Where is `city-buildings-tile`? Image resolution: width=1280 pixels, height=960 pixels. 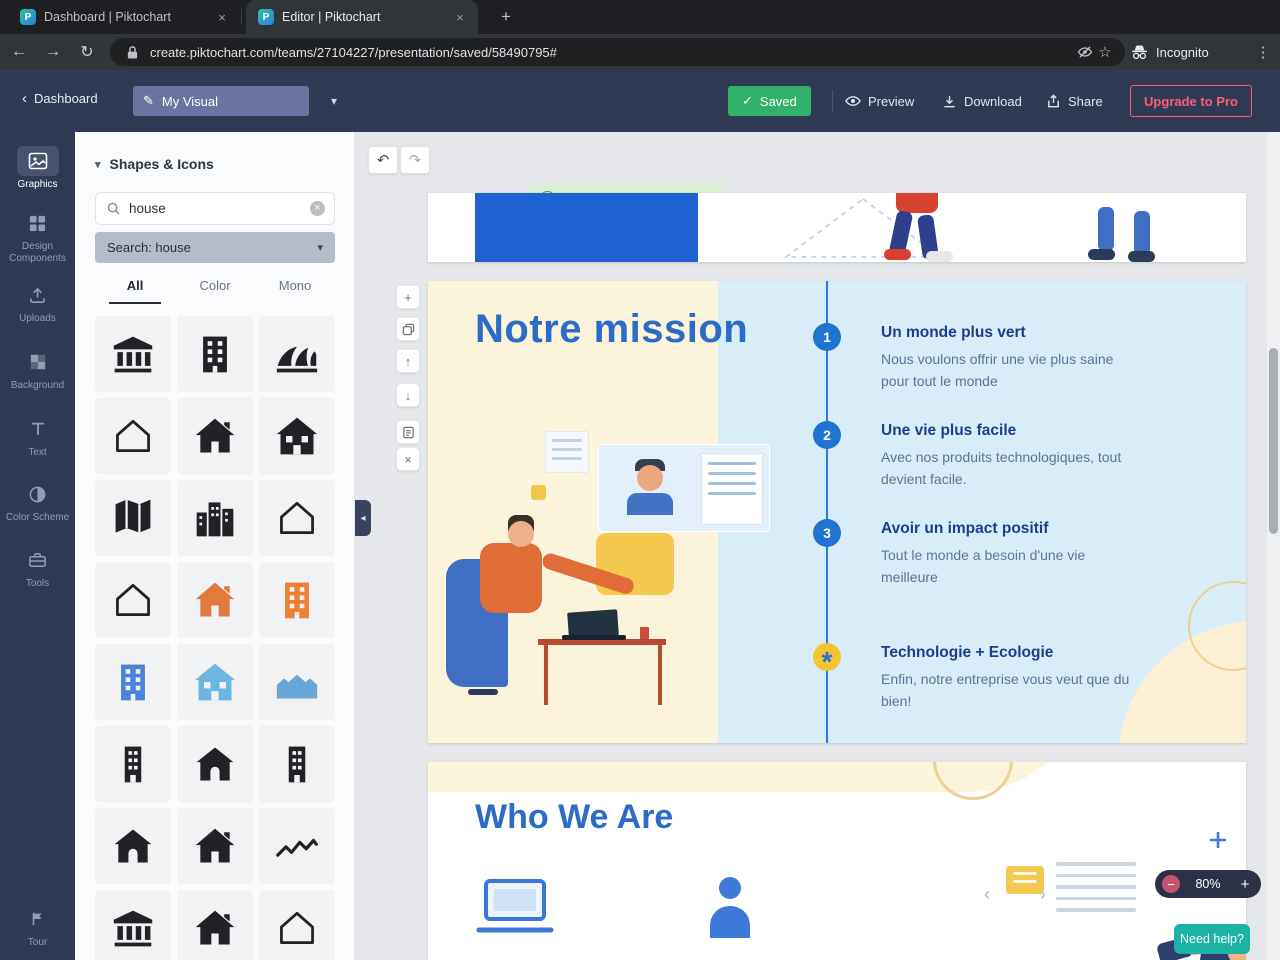
city-buildings-tile is located at coordinates (215, 518).